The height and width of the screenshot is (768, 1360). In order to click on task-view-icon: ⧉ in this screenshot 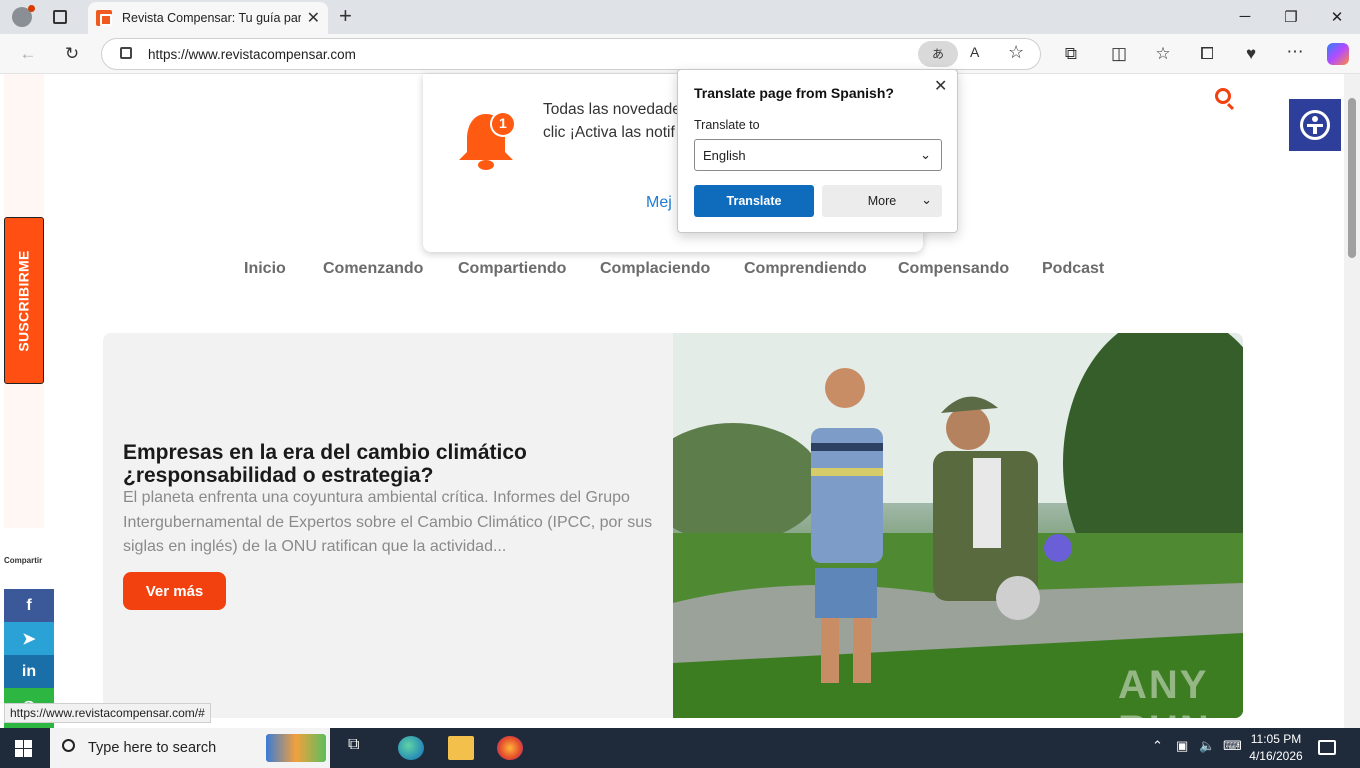, I will do `click(361, 748)`.